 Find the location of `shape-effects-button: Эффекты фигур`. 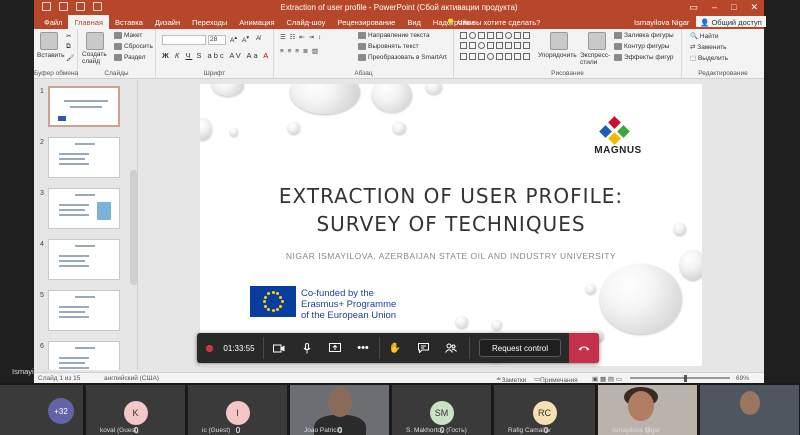

shape-effects-button: Эффекты фигур is located at coordinates (644, 57).